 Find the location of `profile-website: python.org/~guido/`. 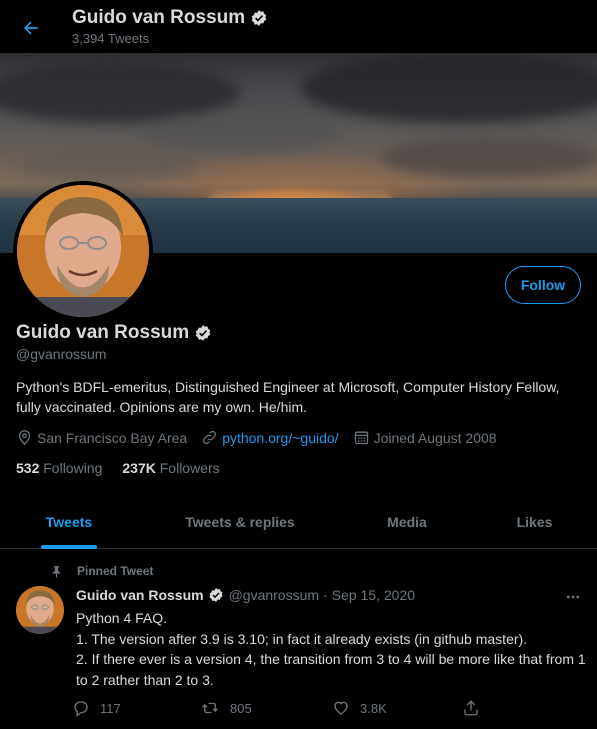

profile-website: python.org/~guido/ is located at coordinates (270, 437).